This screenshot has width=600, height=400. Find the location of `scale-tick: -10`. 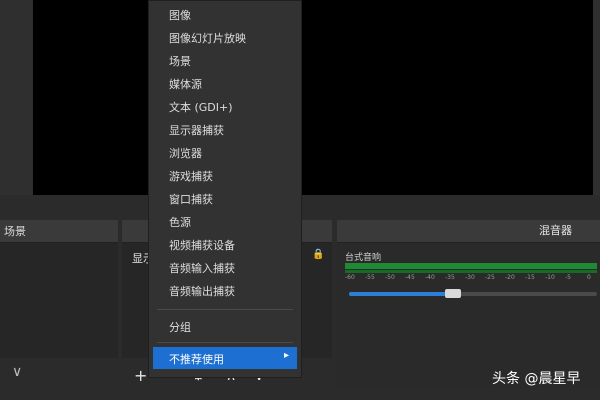

scale-tick: -10 is located at coordinates (550, 277).